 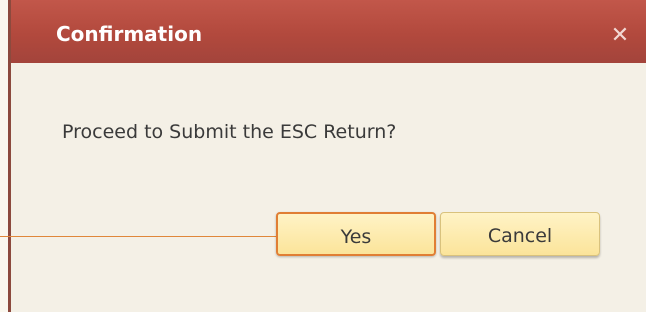 What do you see at coordinates (520, 234) in the screenshot?
I see `cancel-button: Cancel` at bounding box center [520, 234].